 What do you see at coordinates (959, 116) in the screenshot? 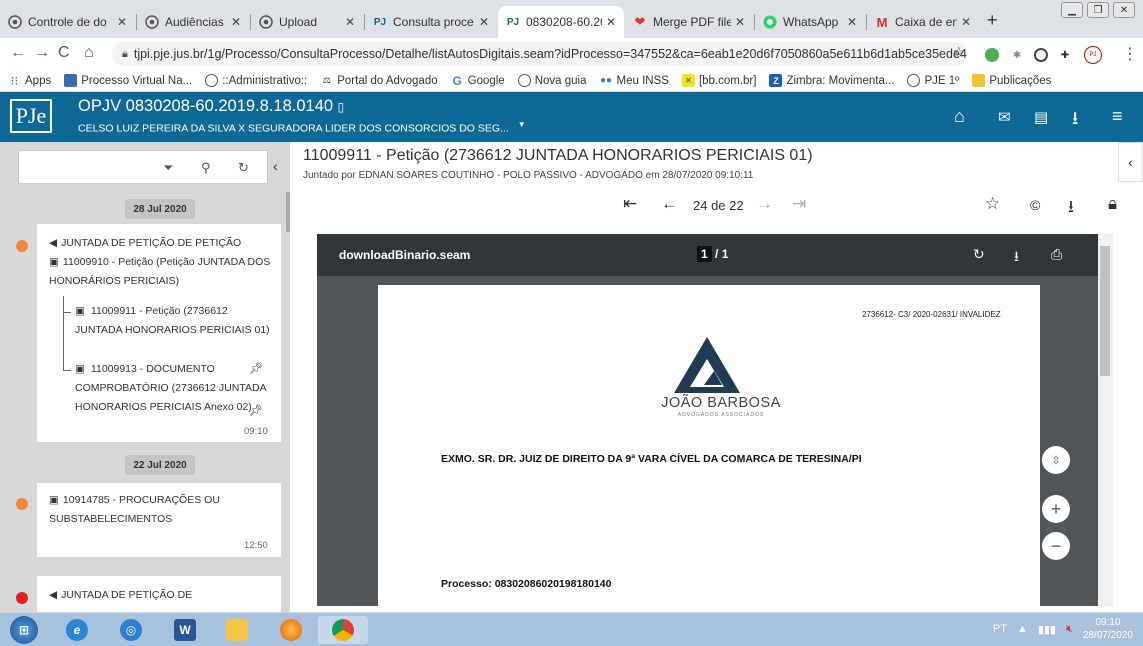
I see `home-icon: ⌂` at bounding box center [959, 116].